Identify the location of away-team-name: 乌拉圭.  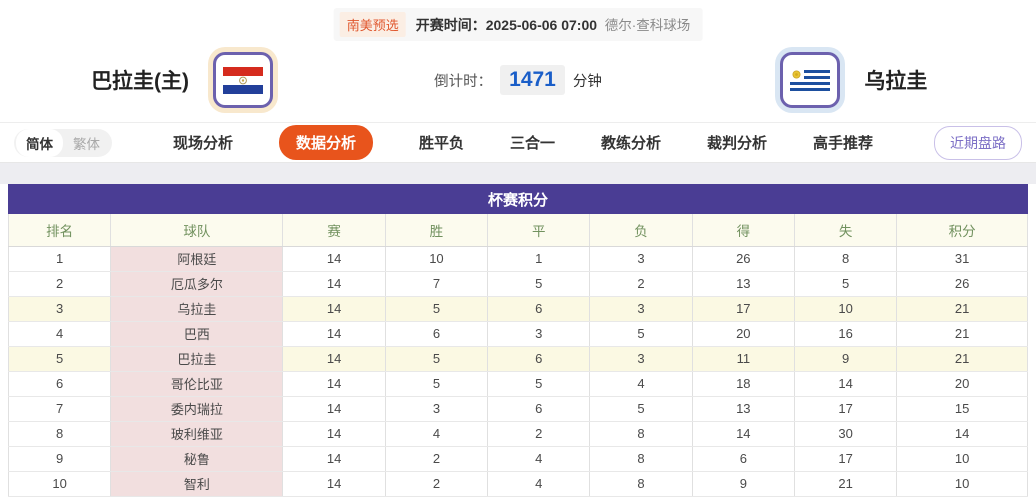
(896, 81).